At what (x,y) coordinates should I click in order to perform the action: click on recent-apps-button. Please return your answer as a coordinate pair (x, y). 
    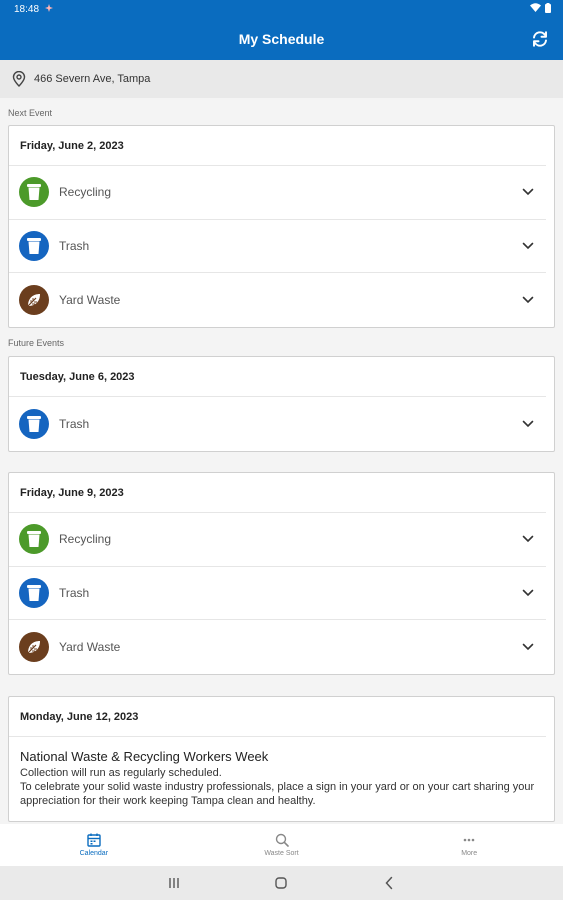
    Looking at the image, I should click on (174, 883).